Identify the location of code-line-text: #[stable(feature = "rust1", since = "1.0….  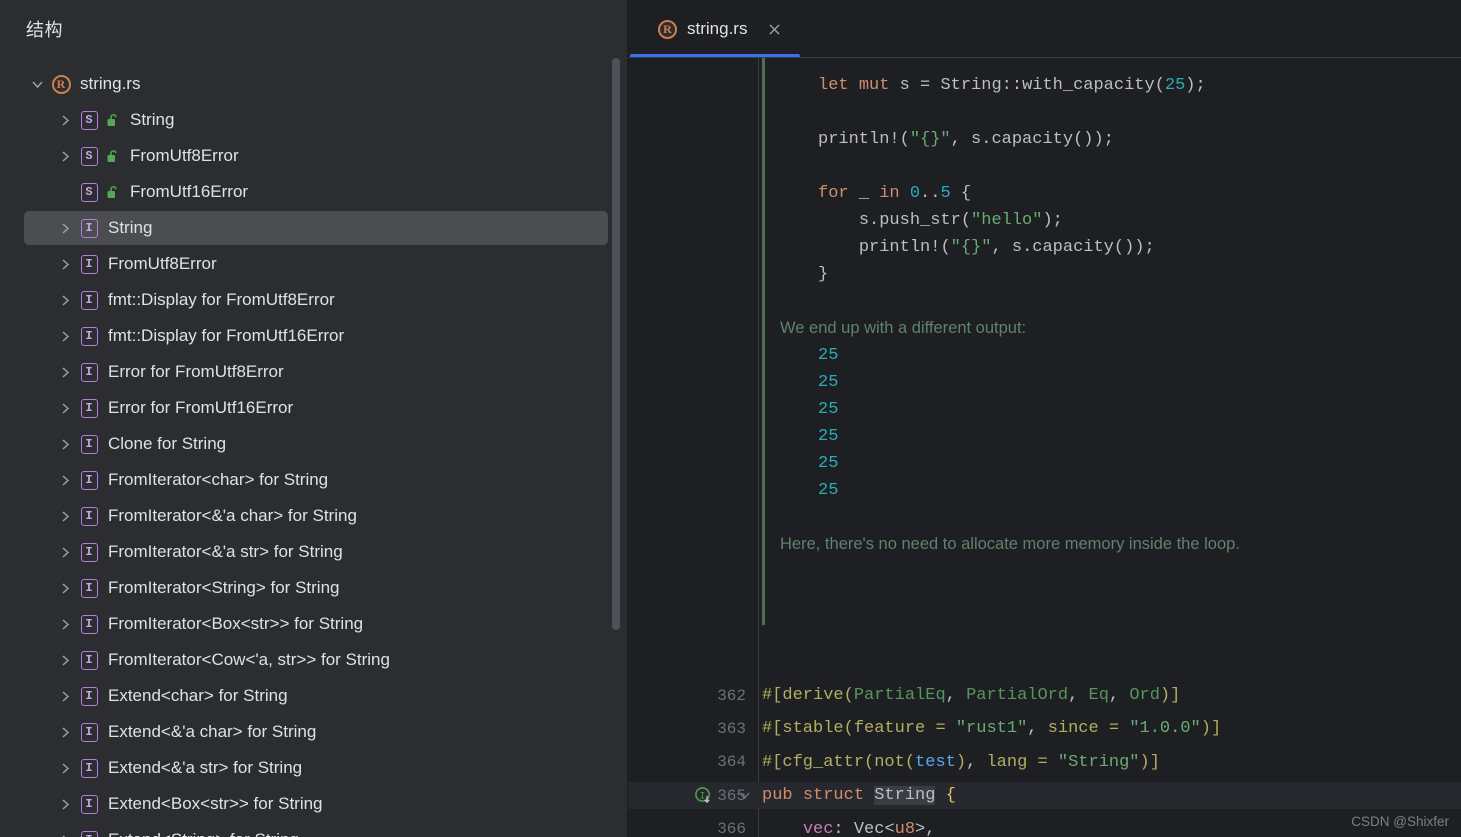
(992, 729).